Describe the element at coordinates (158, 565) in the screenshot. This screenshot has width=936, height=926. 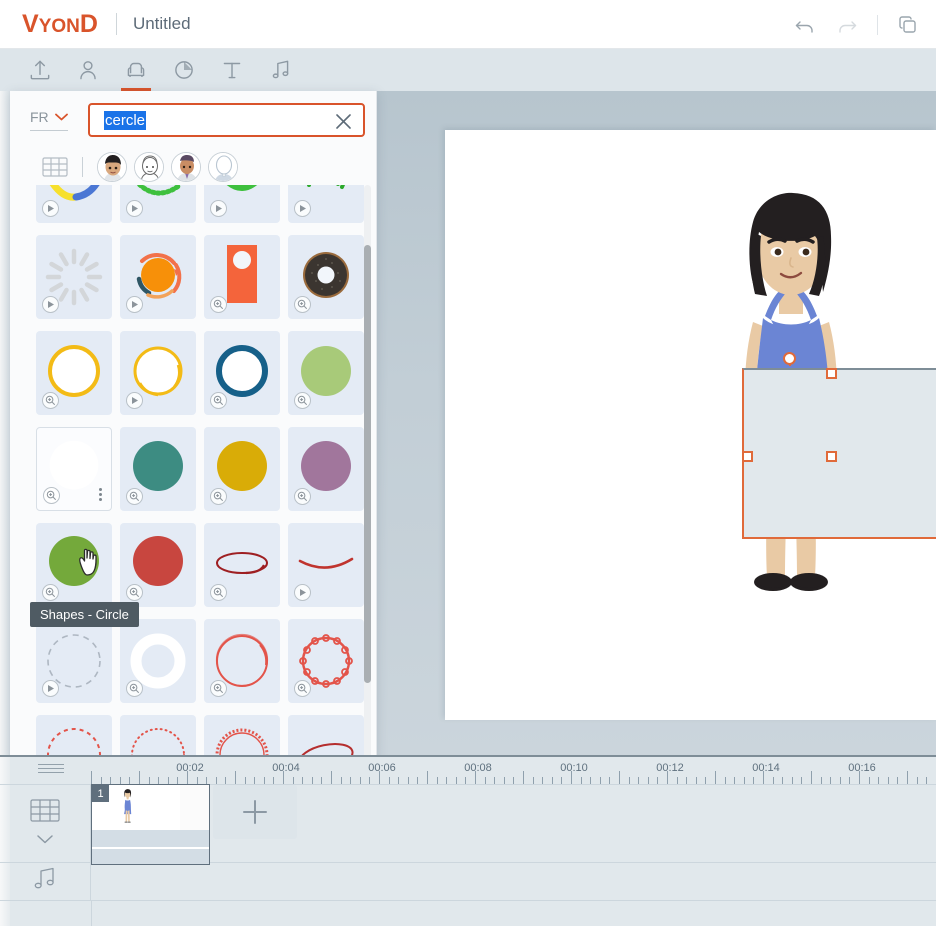
I see `asset-circle-red` at that location.